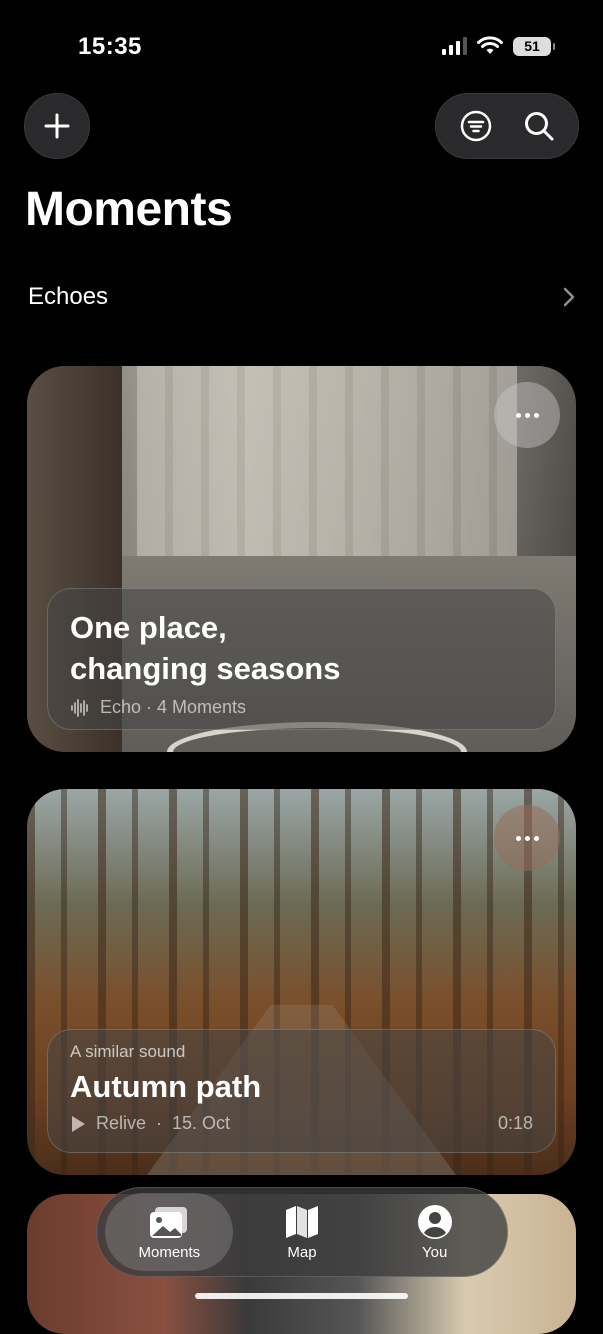  I want to click on search-icon, so click(538, 126).